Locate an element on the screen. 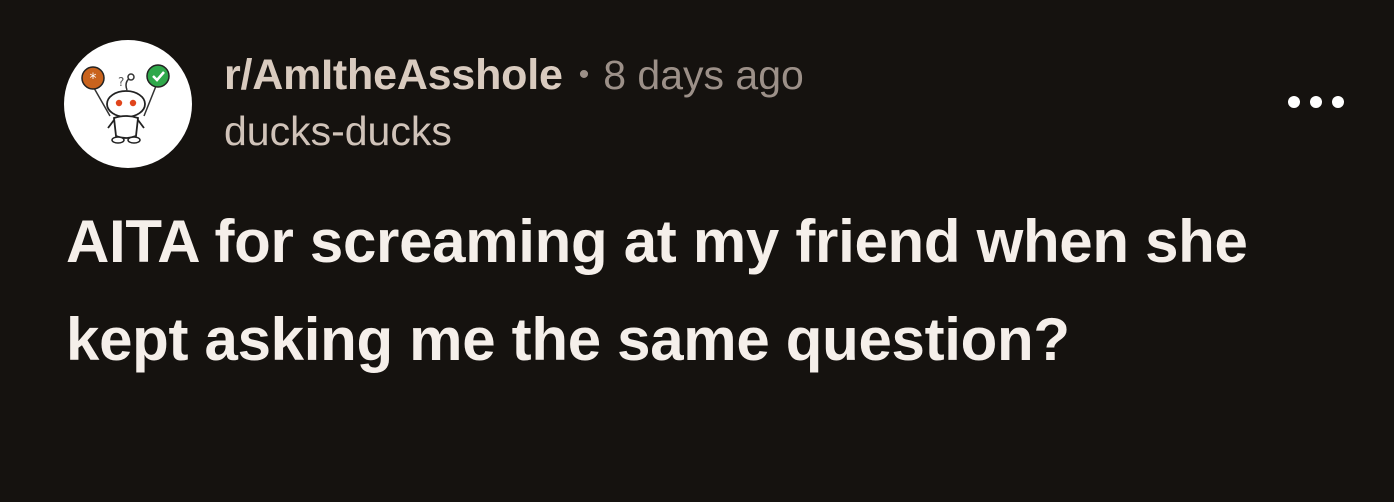 The width and height of the screenshot is (1394, 502). post-meta-line: r/AmItheAsshole • 8 days ago is located at coordinates (514, 75).